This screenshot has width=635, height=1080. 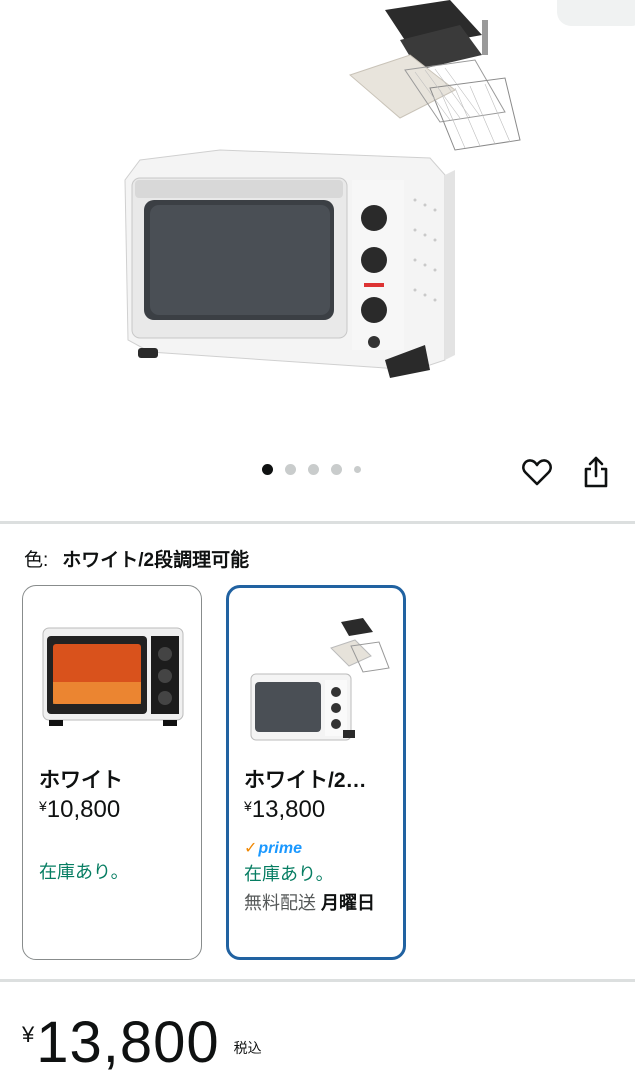 I want to click on variation-card-white: ホワイト ¥10,800 在庫あり。, so click(x=112, y=772).